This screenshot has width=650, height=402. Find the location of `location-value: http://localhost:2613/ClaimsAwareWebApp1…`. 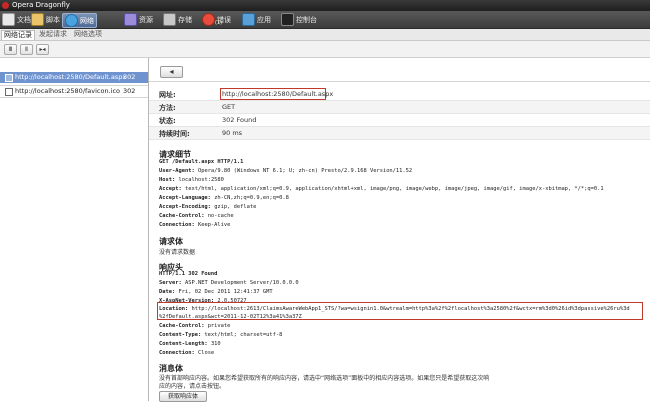

location-value: http://localhost:2613/ClaimsAwareWebApp1… is located at coordinates (410, 309).